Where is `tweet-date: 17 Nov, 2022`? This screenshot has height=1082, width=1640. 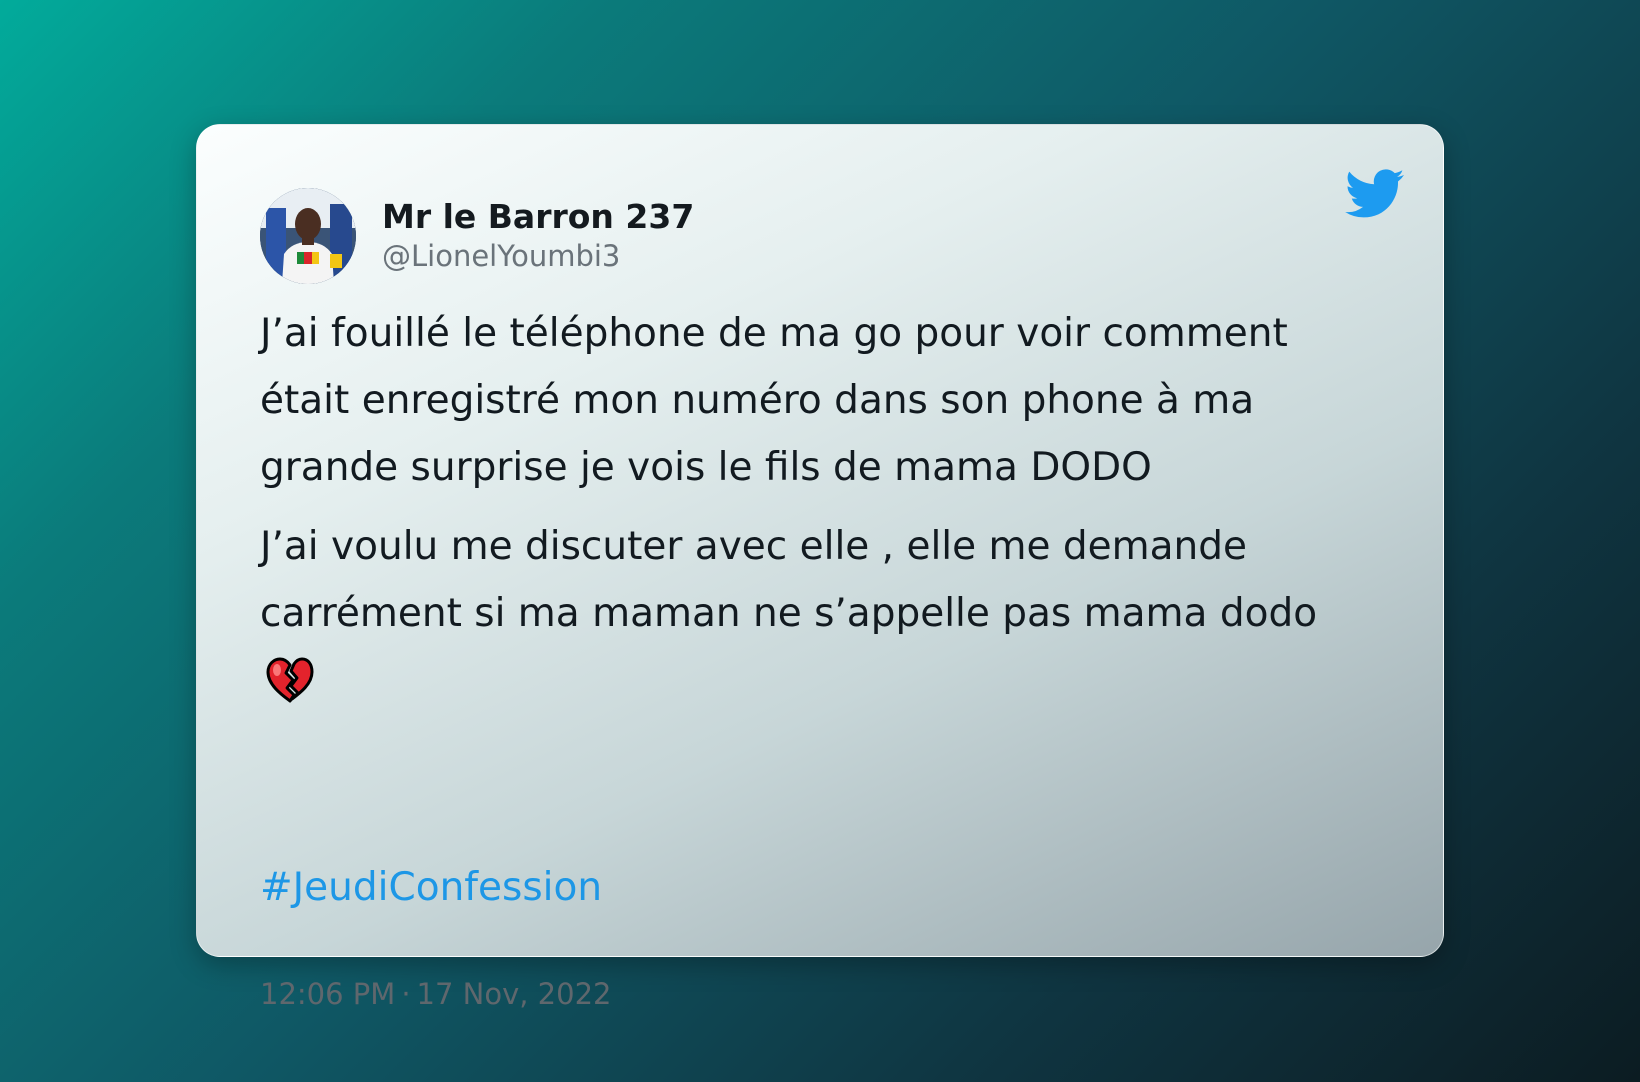
tweet-date: 17 Nov, 2022 is located at coordinates (514, 994).